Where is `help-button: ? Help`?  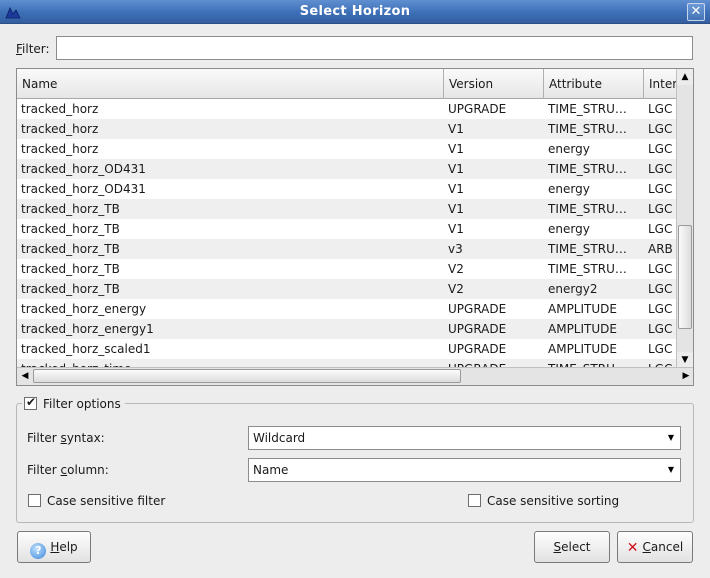 help-button: ? Help is located at coordinates (54, 547).